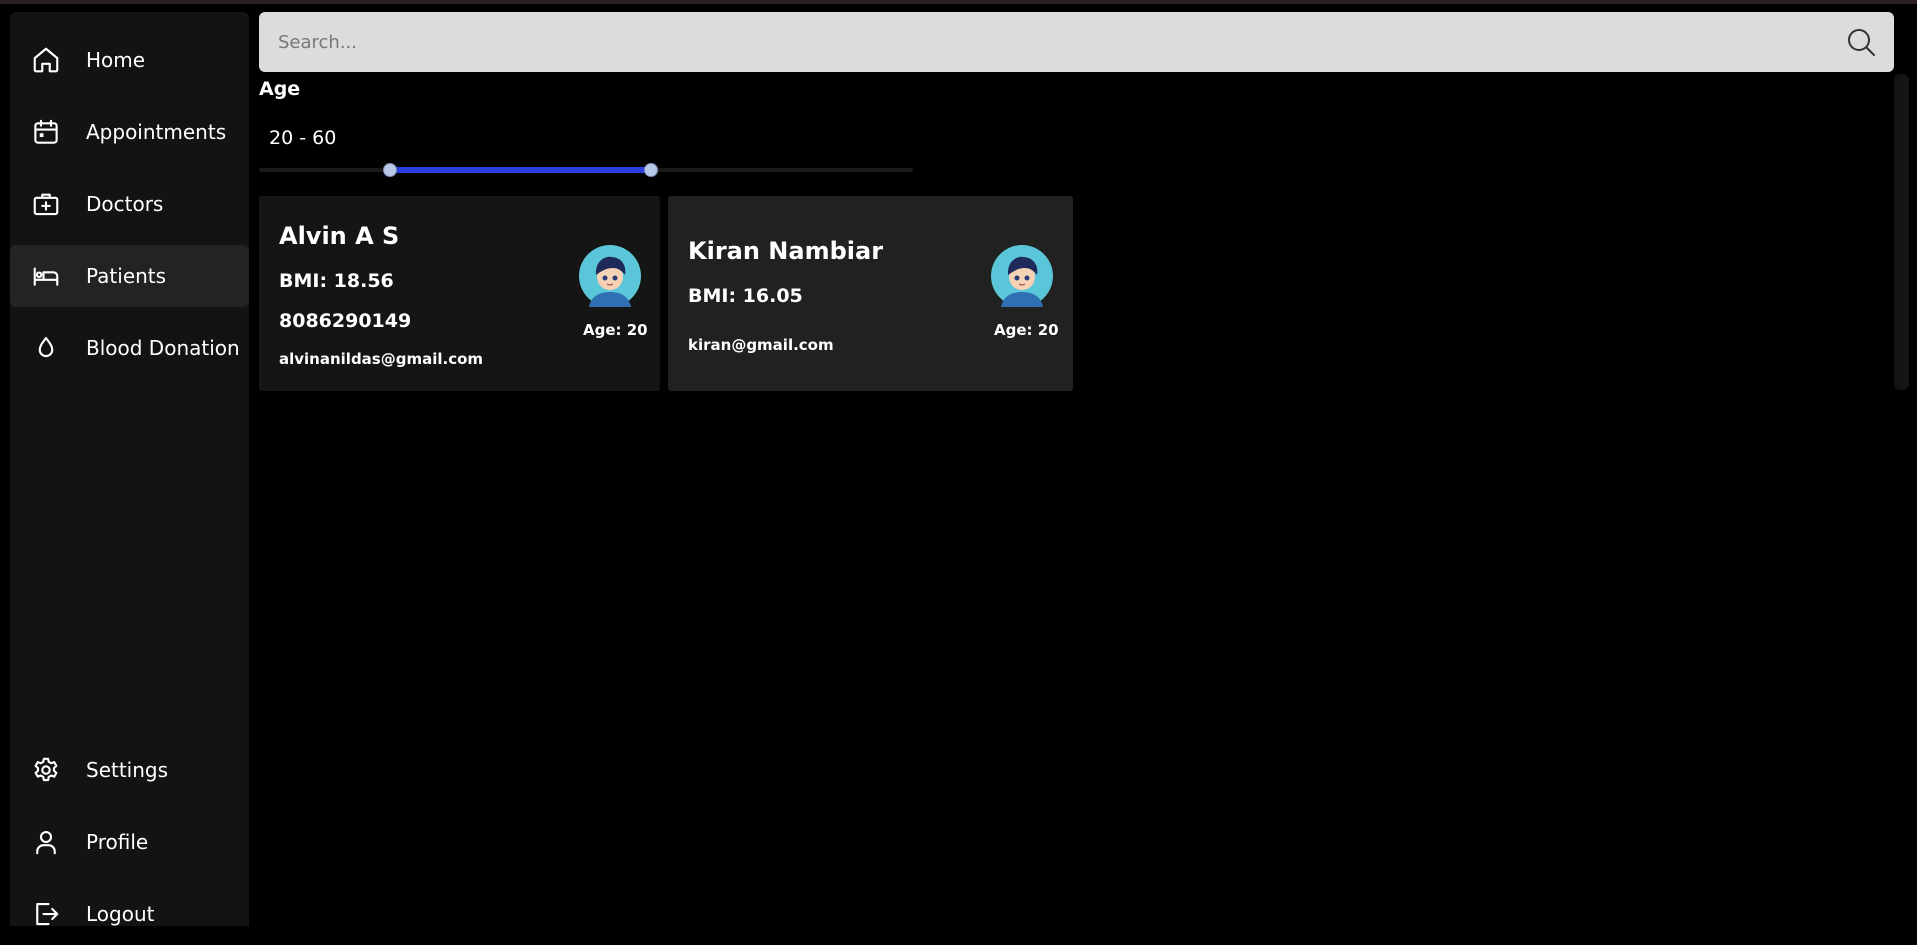 The image size is (1917, 945). What do you see at coordinates (1901, 232) in the screenshot?
I see `vertical-scrollbar` at bounding box center [1901, 232].